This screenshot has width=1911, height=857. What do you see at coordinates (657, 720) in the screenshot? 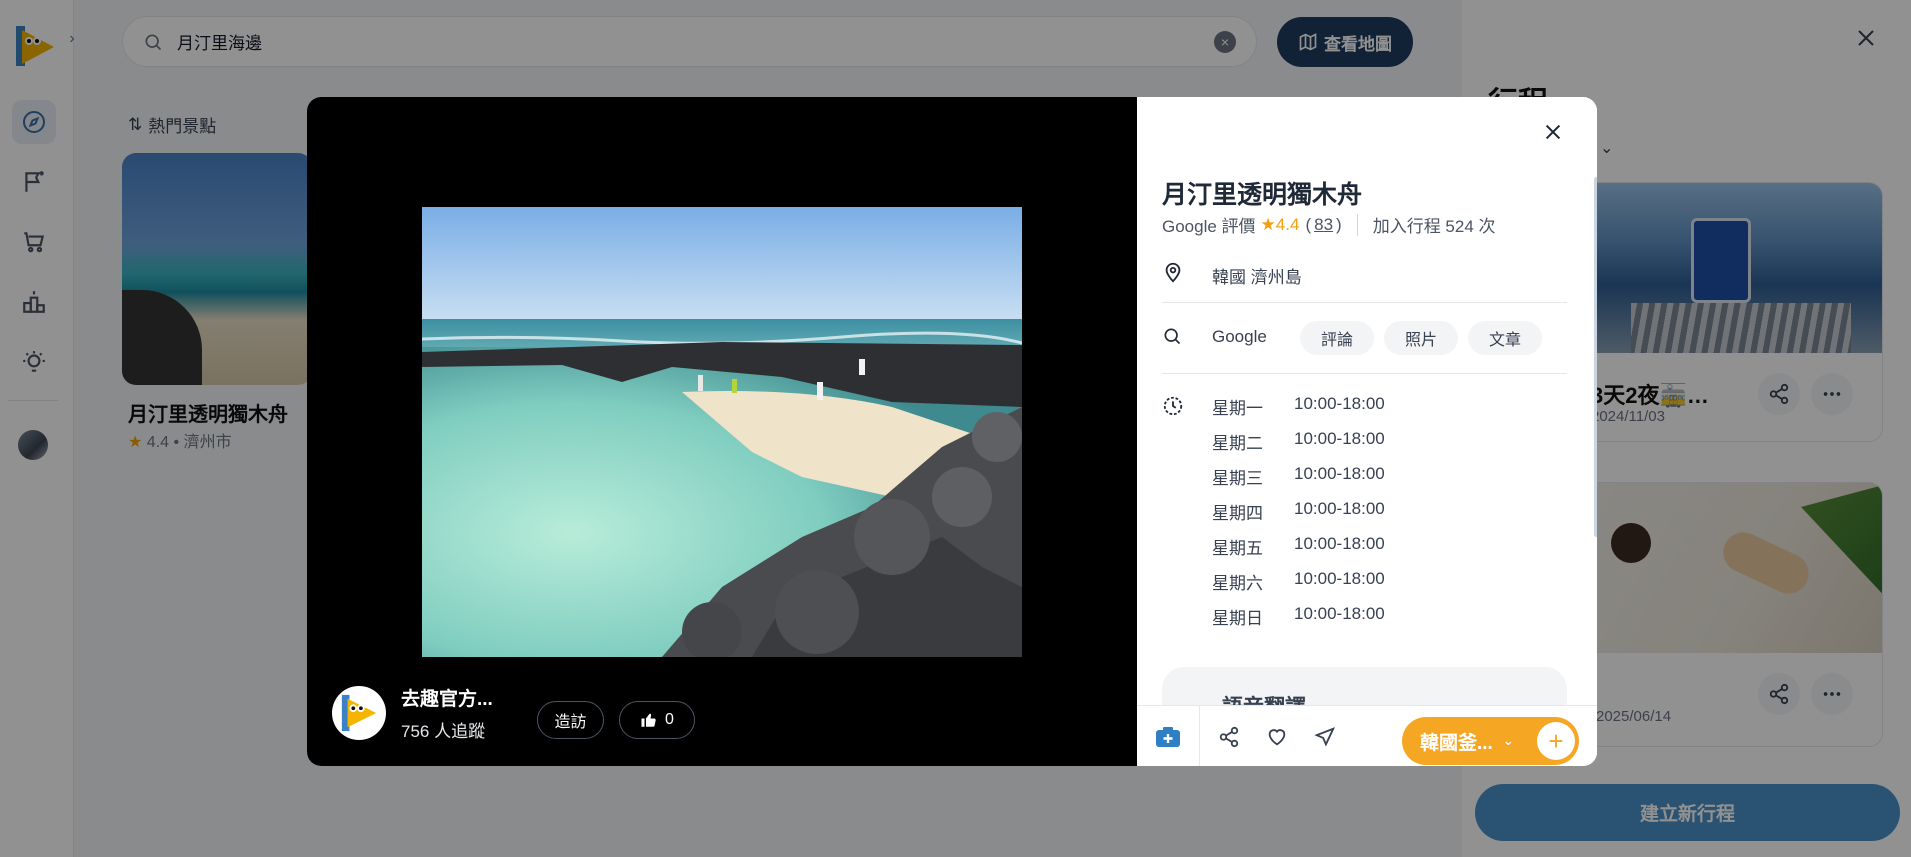
I see `like-button: 0` at bounding box center [657, 720].